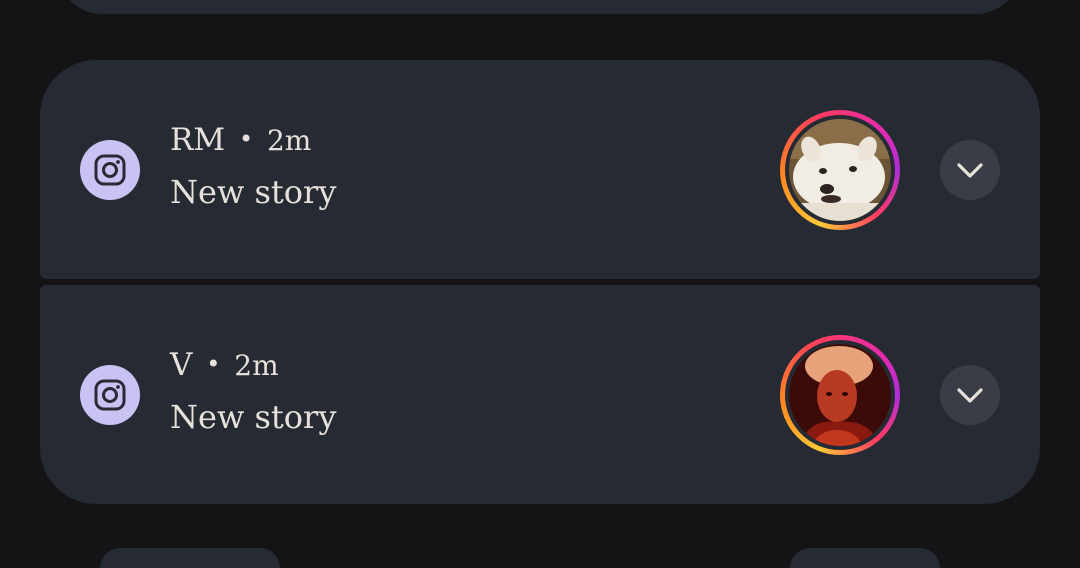 This screenshot has height=568, width=1080. I want to click on previous-notification-card, so click(539, 7).